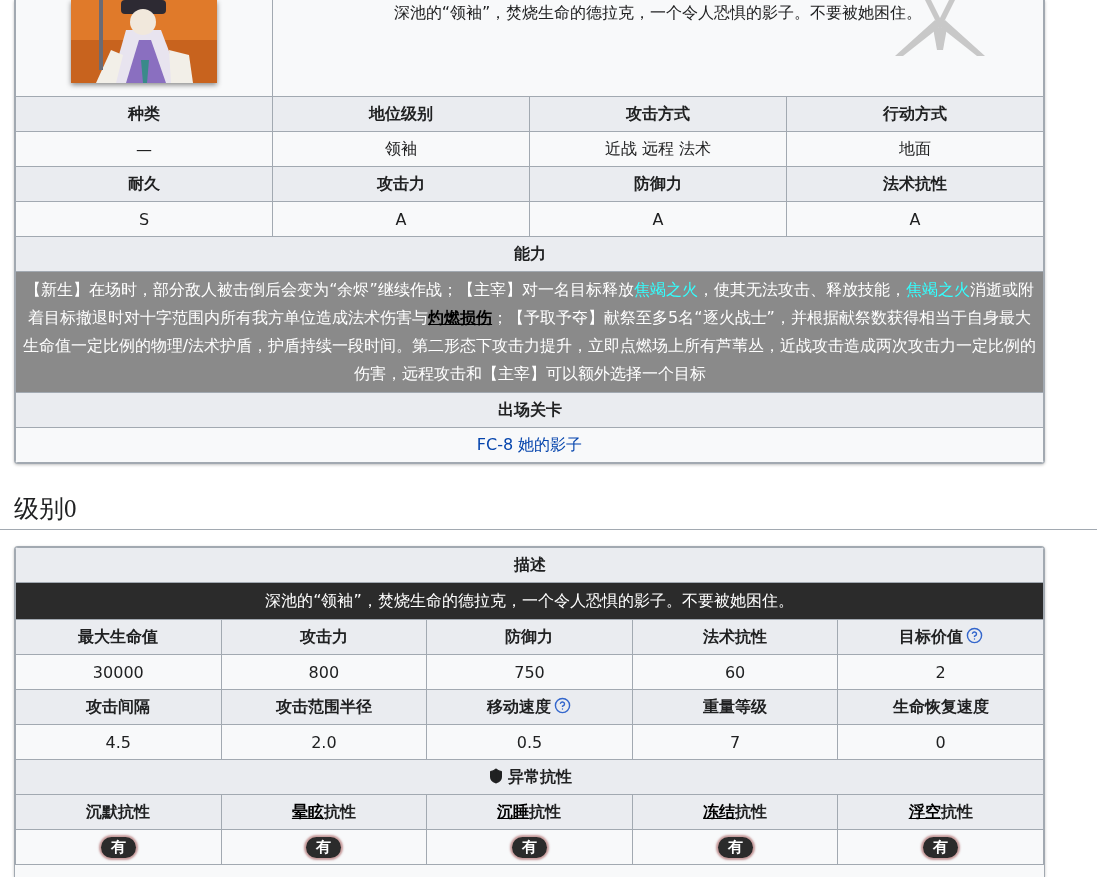  I want to click on table-cell: 7, so click(735, 742).